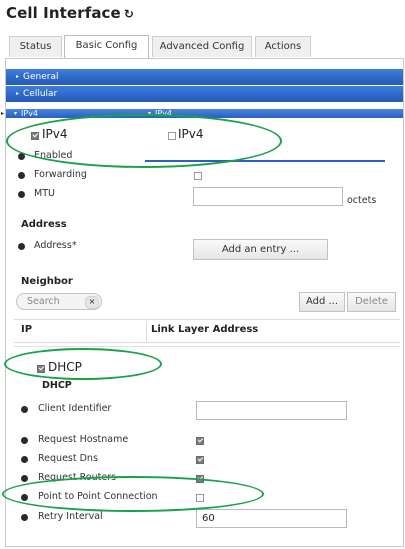 The height and width of the screenshot is (549, 405). I want to click on table-row-divider, so click(207, 346).